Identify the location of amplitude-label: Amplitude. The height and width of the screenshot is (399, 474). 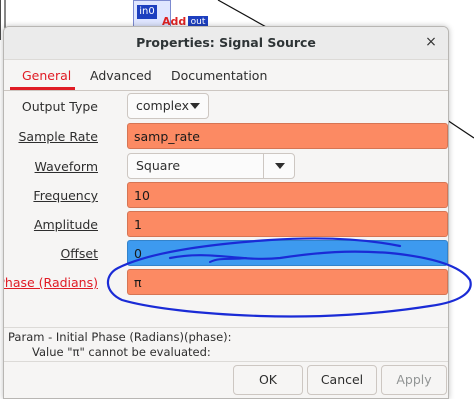
(65, 224).